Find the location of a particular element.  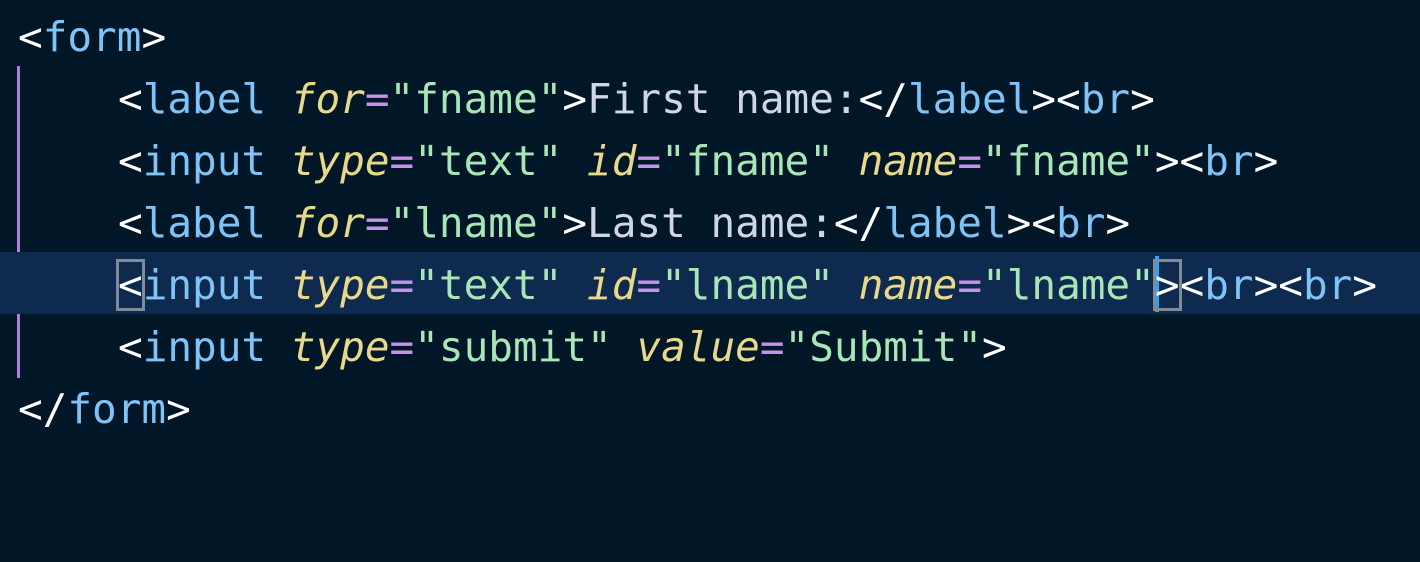

text-content: Last name: is located at coordinates (710, 223).